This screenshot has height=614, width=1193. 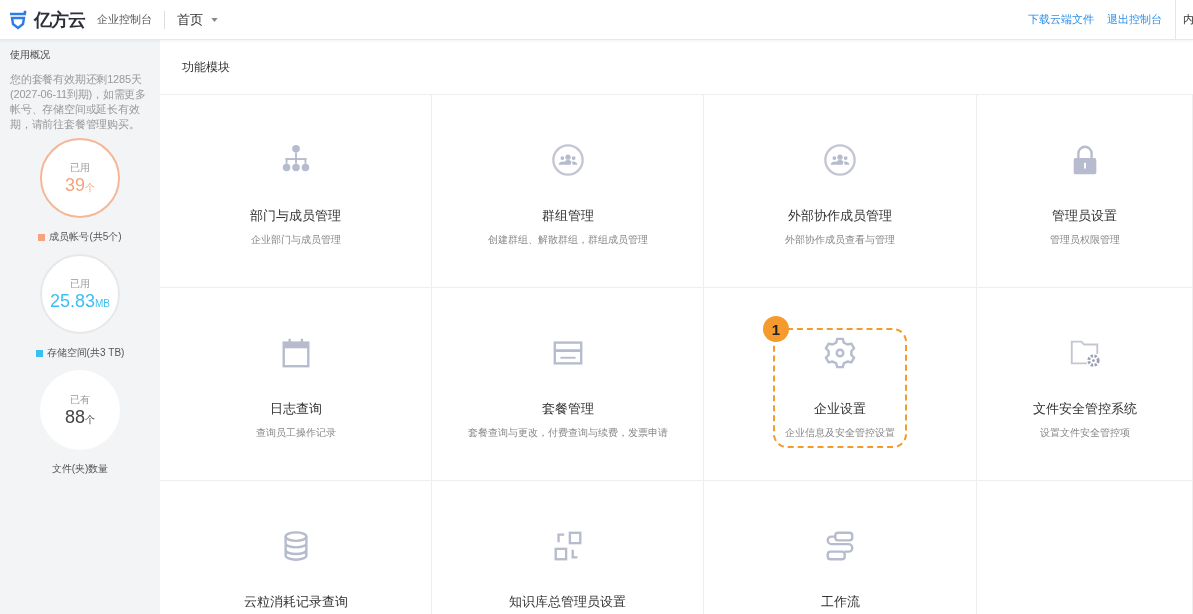 What do you see at coordinates (1084, 409) in the screenshot?
I see `module-title: 文件安全管控系统` at bounding box center [1084, 409].